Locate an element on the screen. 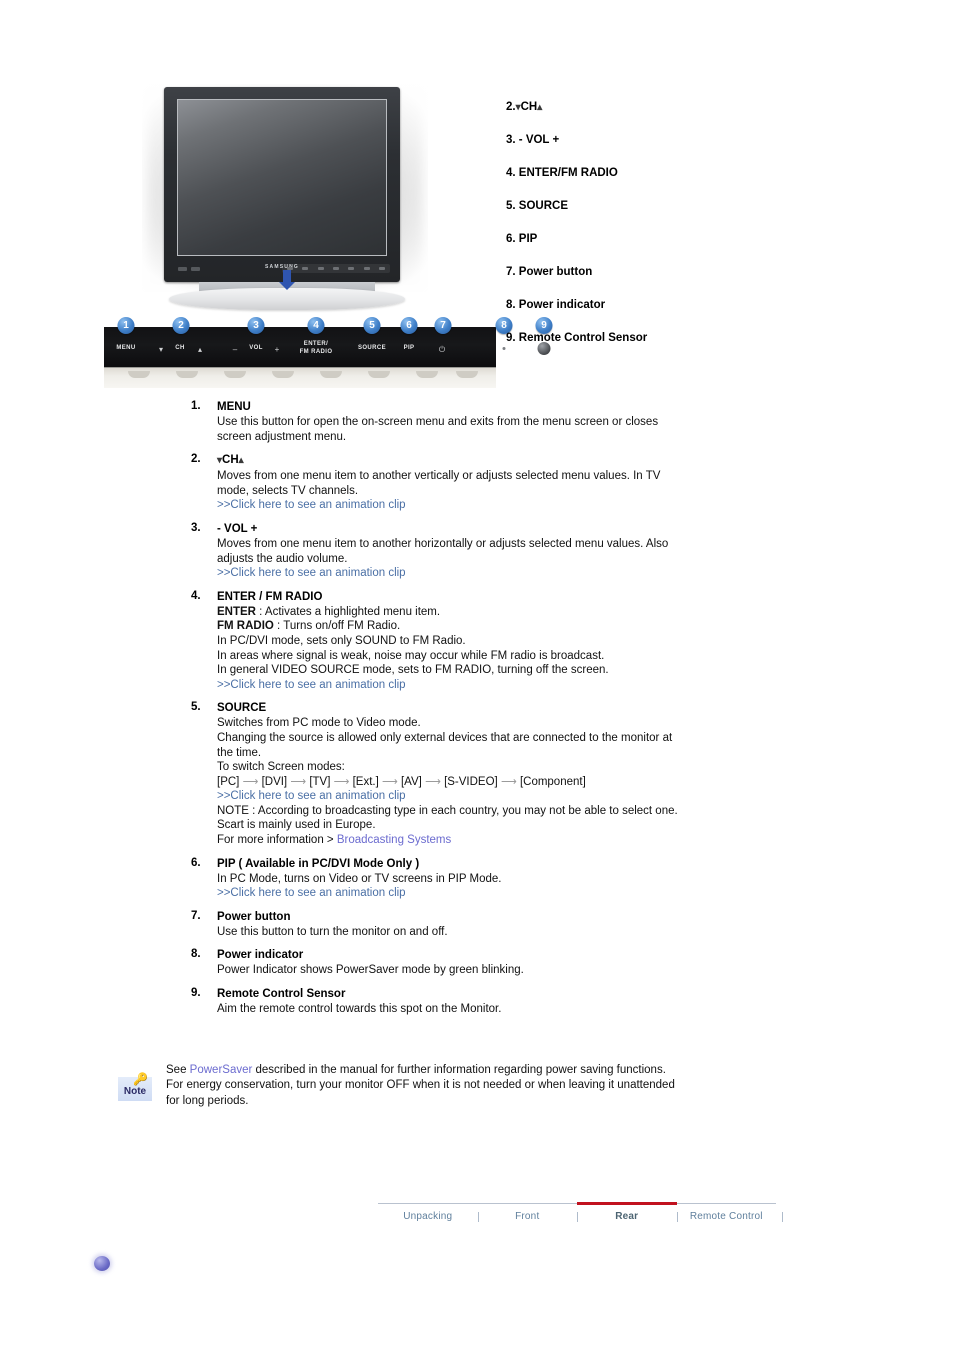 The width and height of the screenshot is (954, 1351). nav-tab-unpacking: Unpacking is located at coordinates (428, 1218).